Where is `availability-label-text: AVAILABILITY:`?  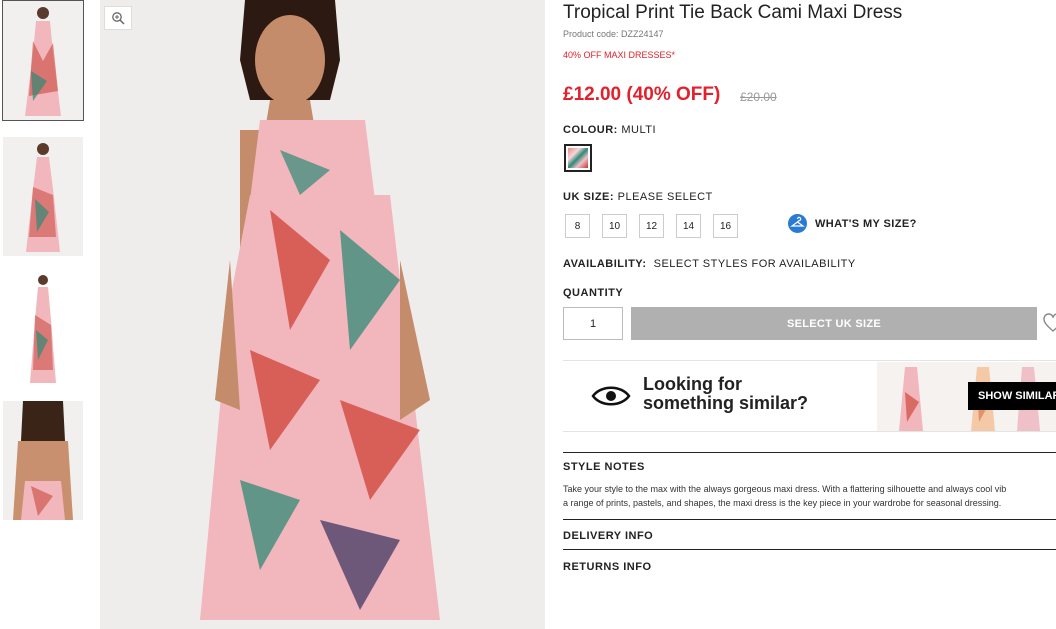 availability-label-text: AVAILABILITY: is located at coordinates (605, 264).